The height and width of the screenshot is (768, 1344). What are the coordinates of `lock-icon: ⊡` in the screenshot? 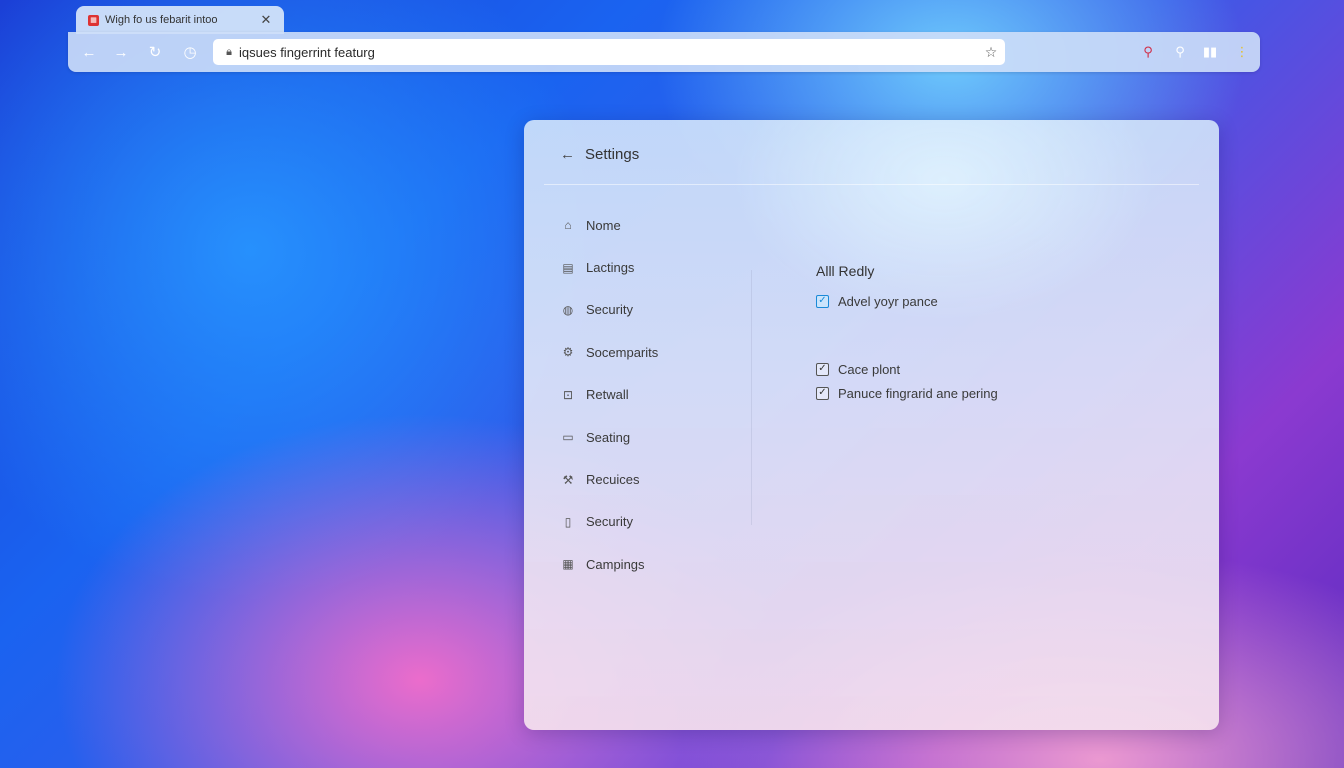 It's located at (568, 394).